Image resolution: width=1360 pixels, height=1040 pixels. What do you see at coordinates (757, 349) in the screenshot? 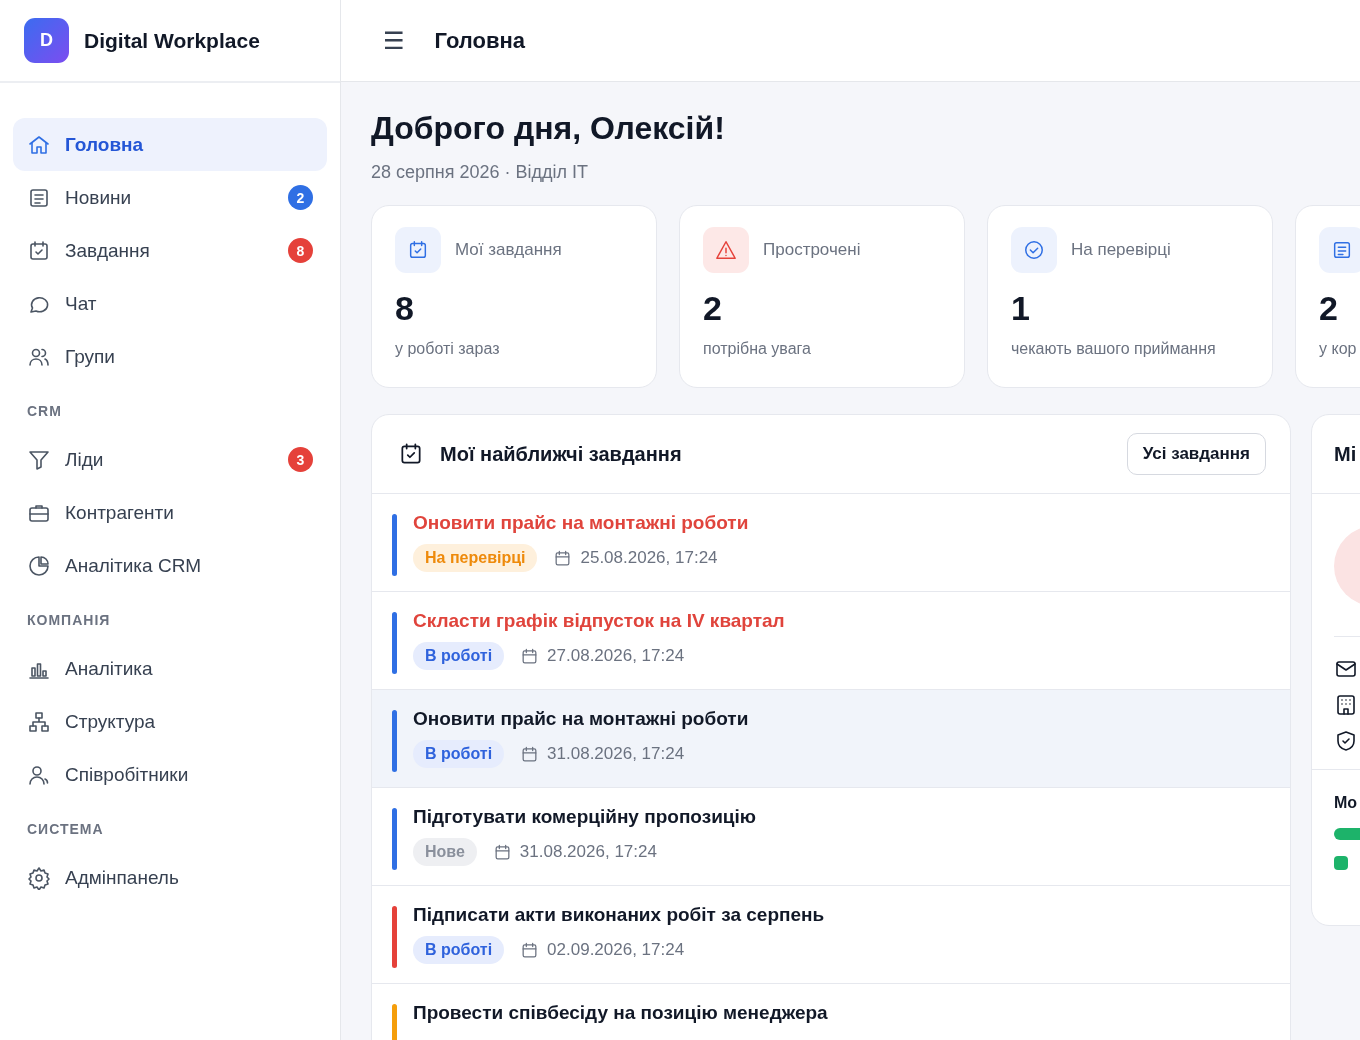
I see `stat-caption: потрібна увага` at bounding box center [757, 349].